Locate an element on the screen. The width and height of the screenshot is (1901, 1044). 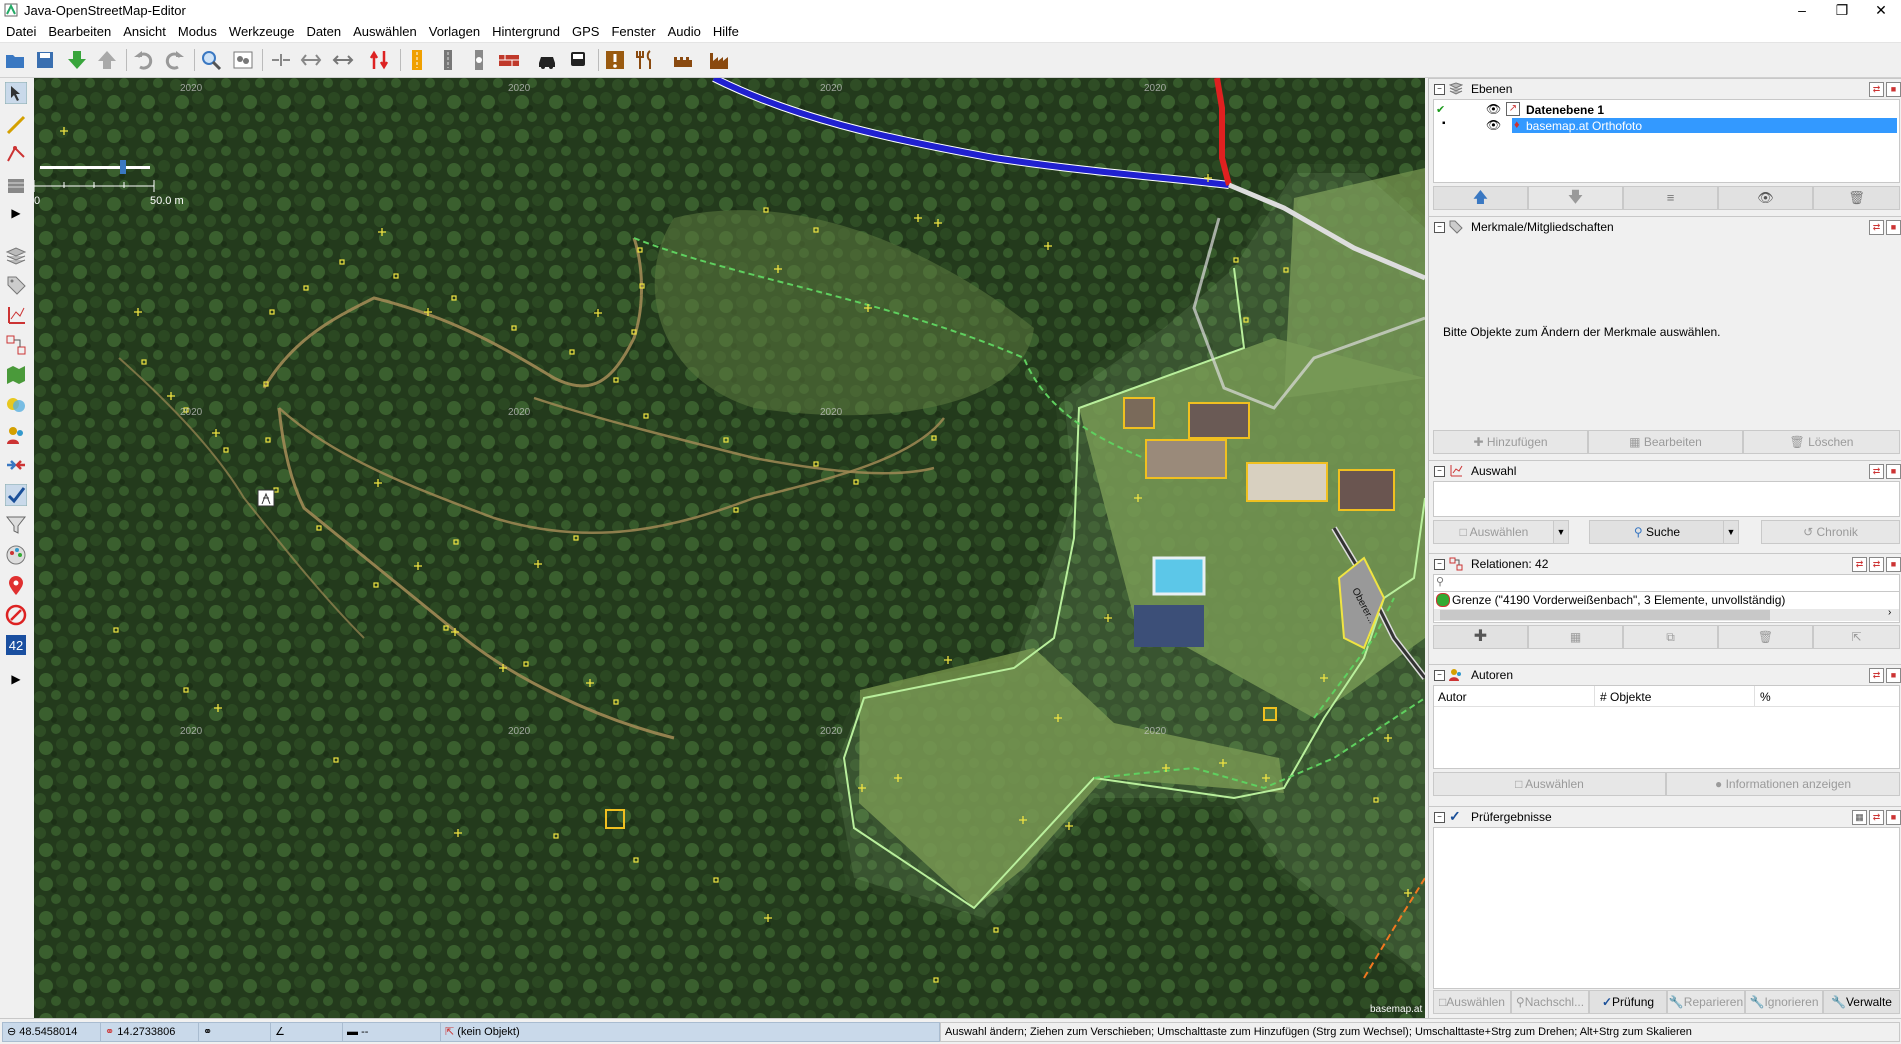
help-42-icon: 42 is located at coordinates (16, 645).